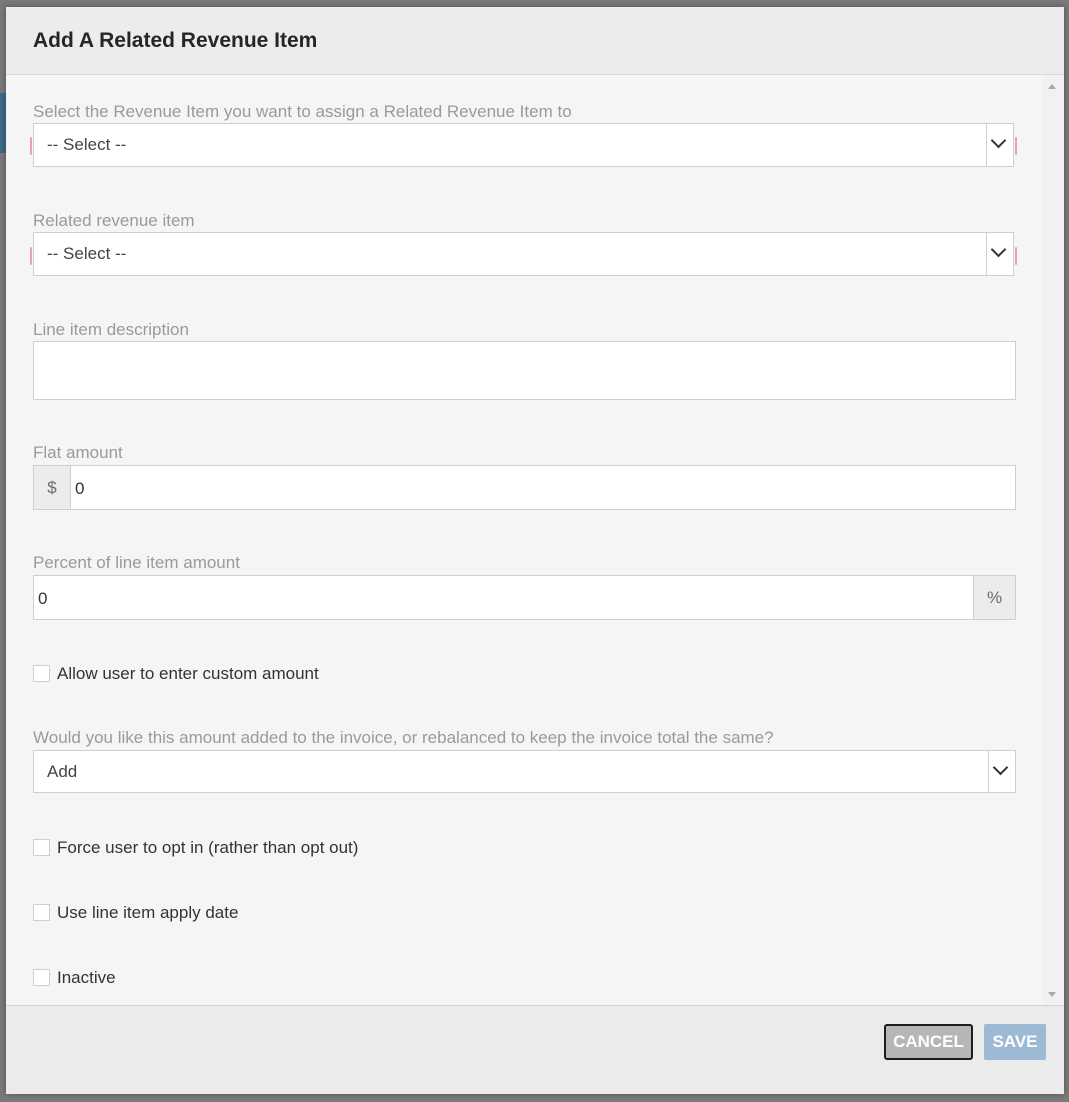 The width and height of the screenshot is (1069, 1102). What do you see at coordinates (523, 145) in the screenshot?
I see `revenue-item-select: -- Select --` at bounding box center [523, 145].